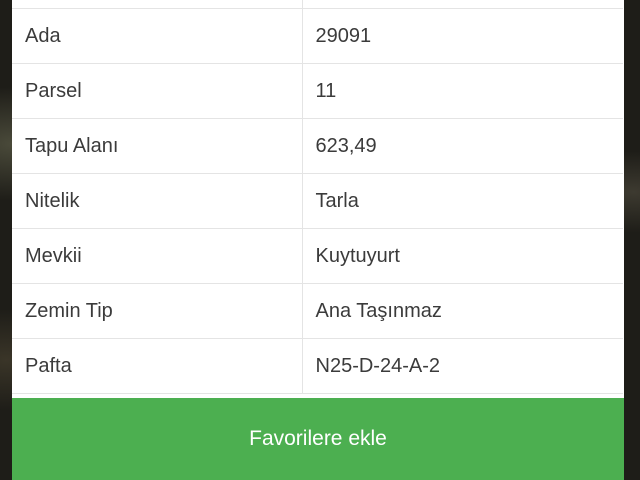  I want to click on table-row: Nitelik Tarla, so click(317, 201).